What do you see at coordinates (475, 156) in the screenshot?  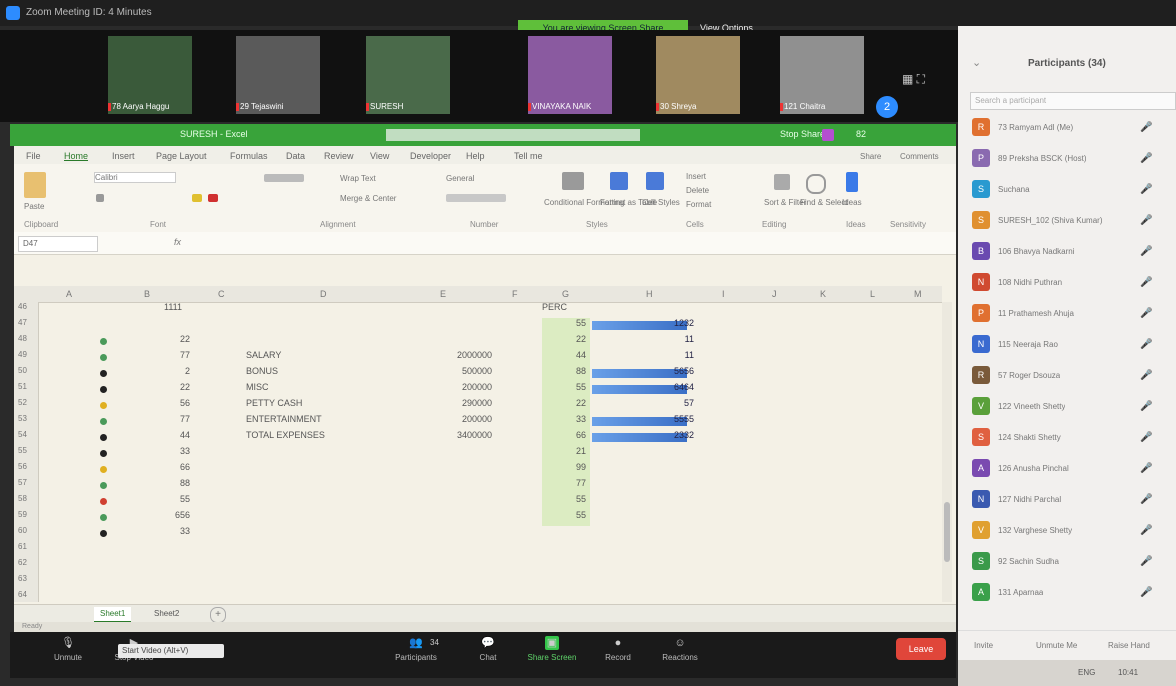 I see `menu-item-help: Help` at bounding box center [475, 156].